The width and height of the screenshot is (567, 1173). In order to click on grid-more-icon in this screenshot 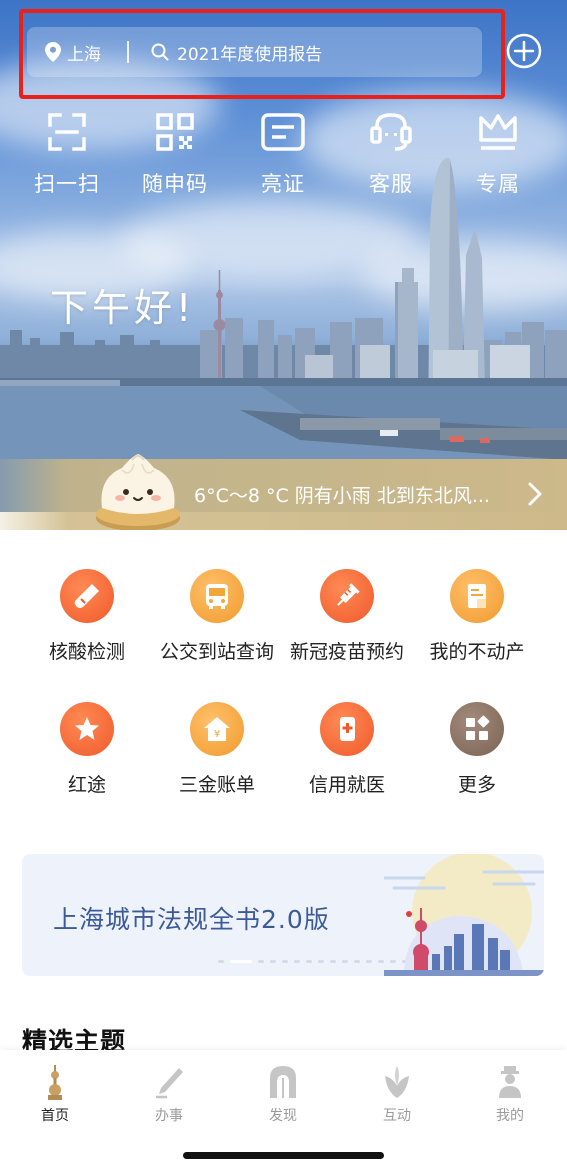, I will do `click(478, 727)`.